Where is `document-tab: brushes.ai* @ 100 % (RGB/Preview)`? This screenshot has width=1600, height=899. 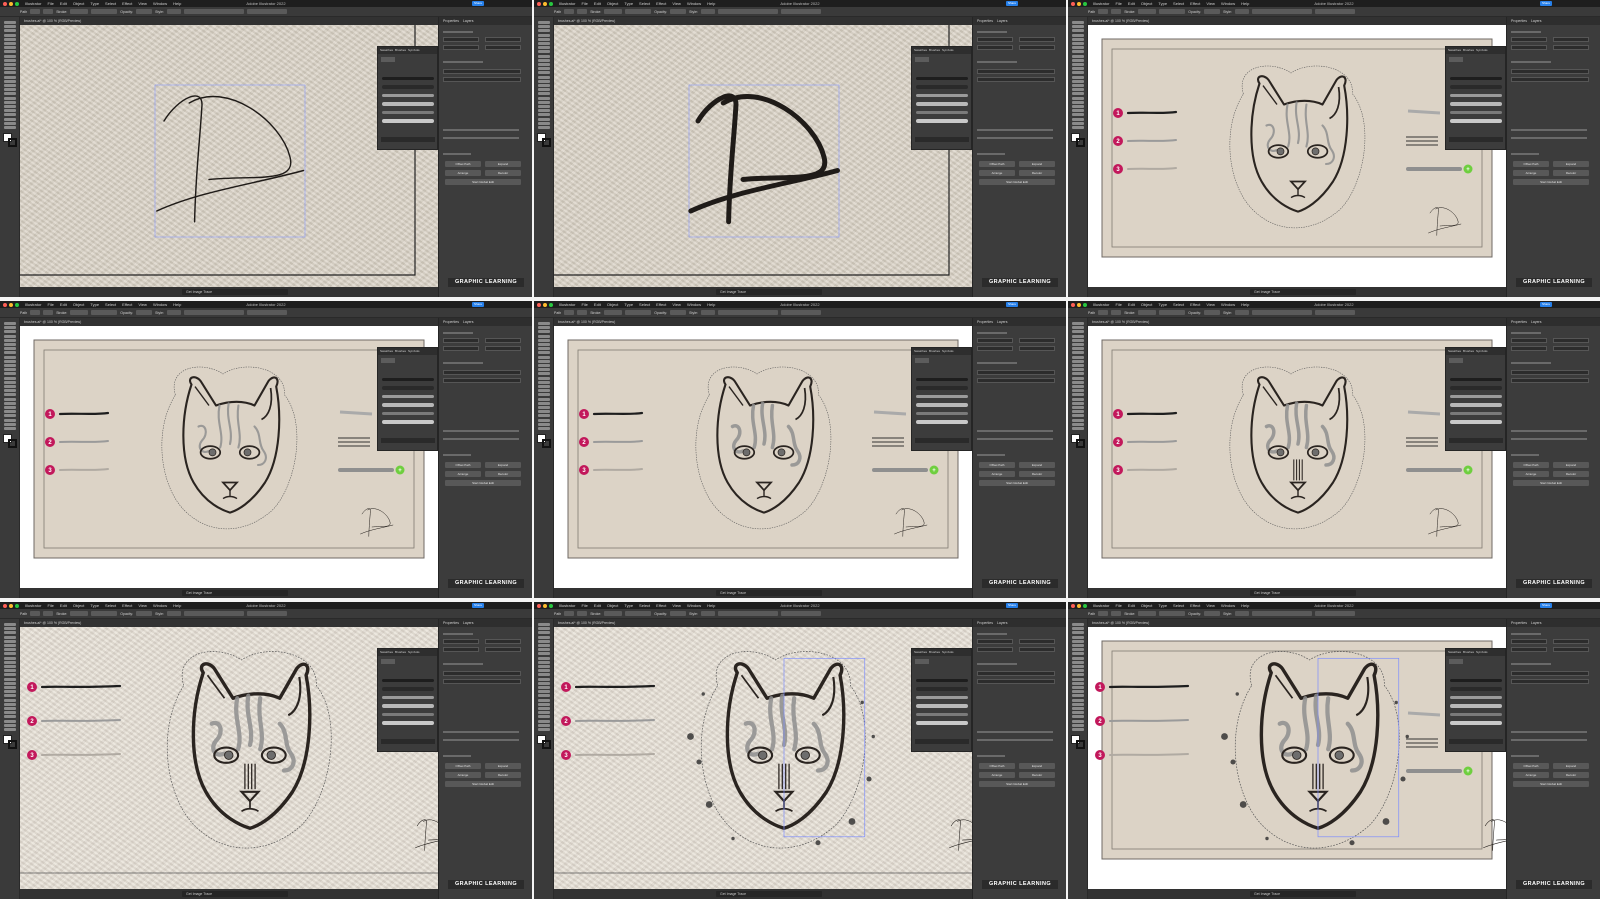 document-tab: brushes.ai* @ 100 % (RGB/Preview) is located at coordinates (229, 322).